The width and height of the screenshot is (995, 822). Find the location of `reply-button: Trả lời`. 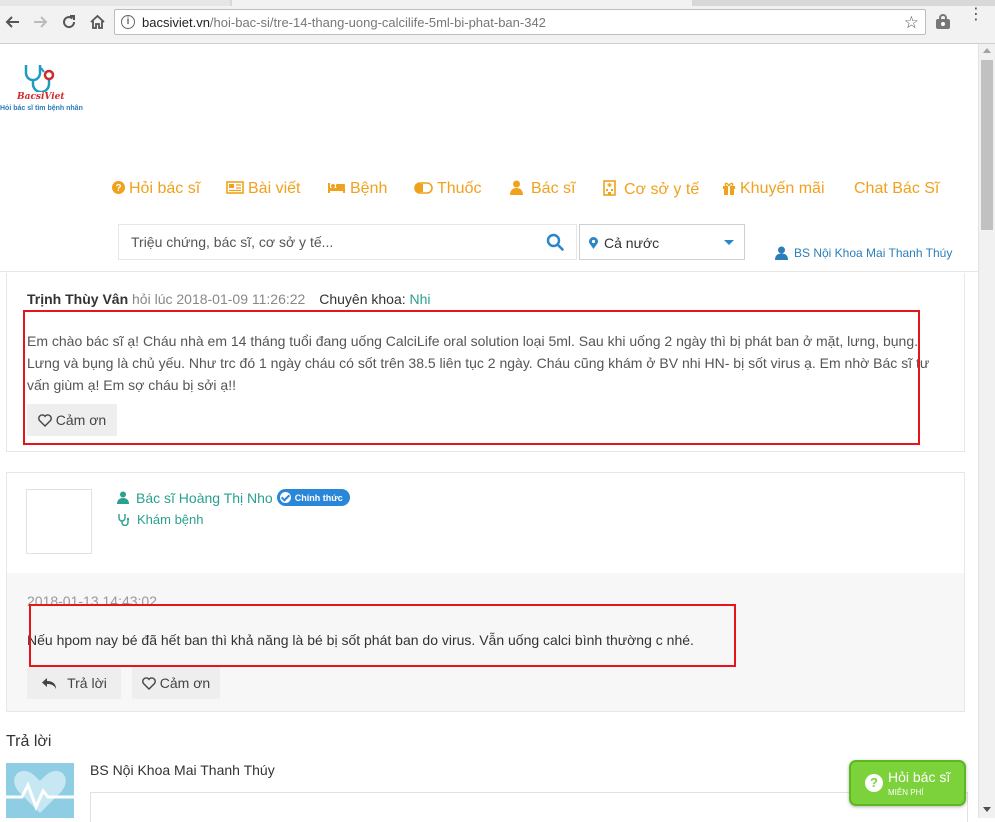

reply-button: Trả lời is located at coordinates (74, 683).